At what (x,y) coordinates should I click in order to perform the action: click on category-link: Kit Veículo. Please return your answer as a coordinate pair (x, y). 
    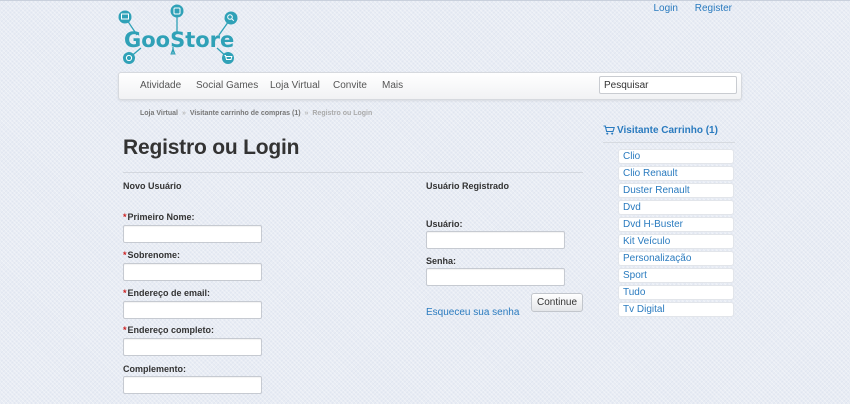
    Looking at the image, I should click on (646, 241).